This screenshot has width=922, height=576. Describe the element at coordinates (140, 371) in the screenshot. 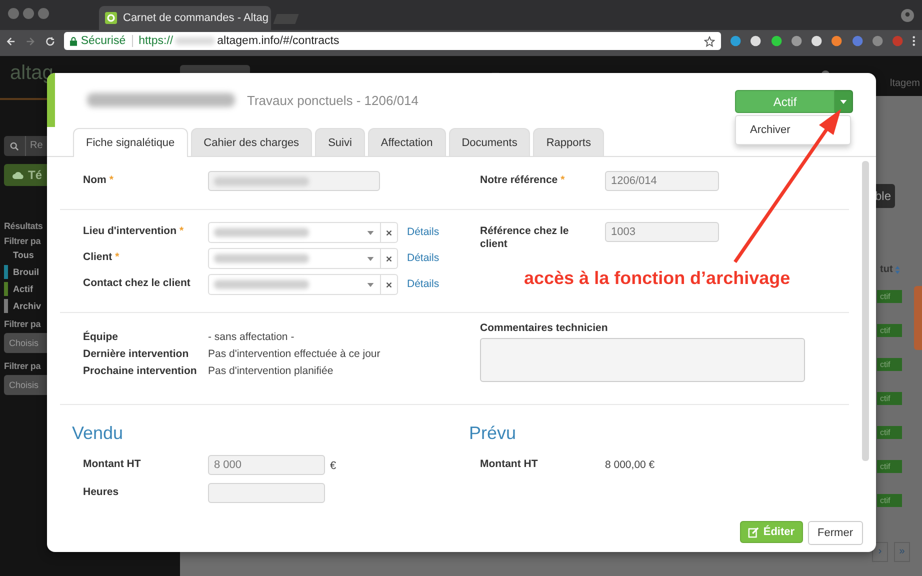

I see `field-label: Prochaine intervention` at that location.